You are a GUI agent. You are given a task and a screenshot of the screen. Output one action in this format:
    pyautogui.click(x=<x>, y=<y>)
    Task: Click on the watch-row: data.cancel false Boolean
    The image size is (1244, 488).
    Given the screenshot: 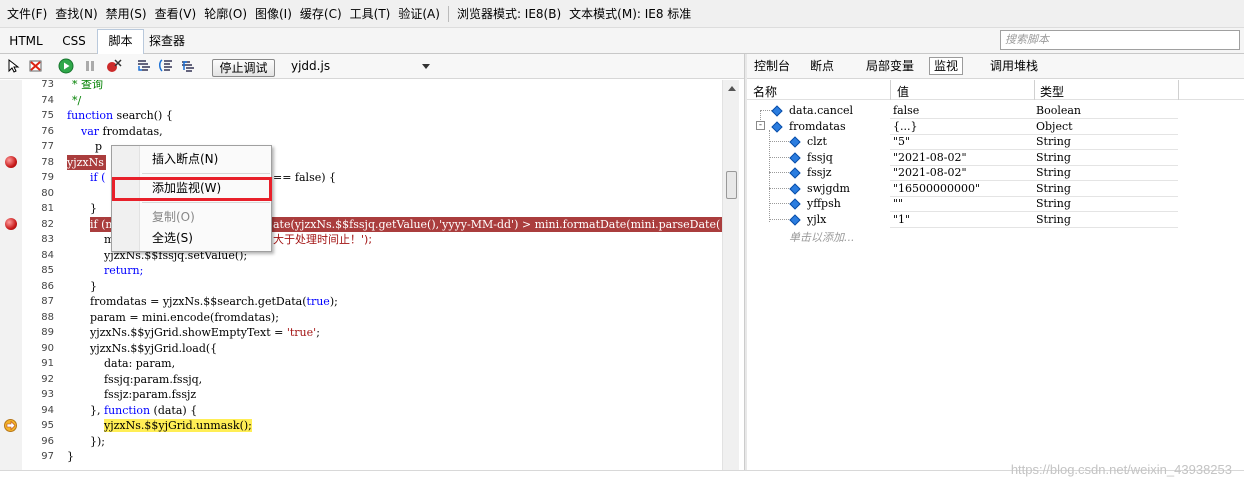 What is the action you would take?
    pyautogui.click(x=995, y=111)
    